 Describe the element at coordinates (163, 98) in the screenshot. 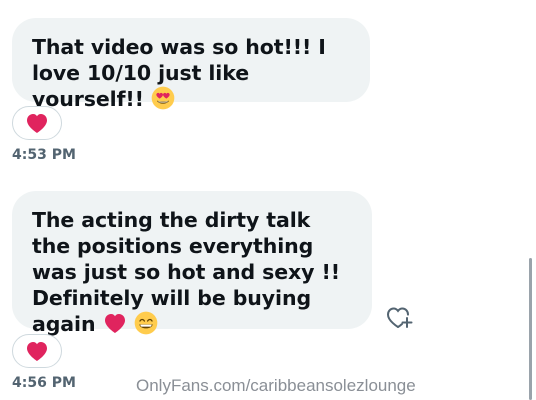

I see `heart-eyes-emoji-icon` at that location.